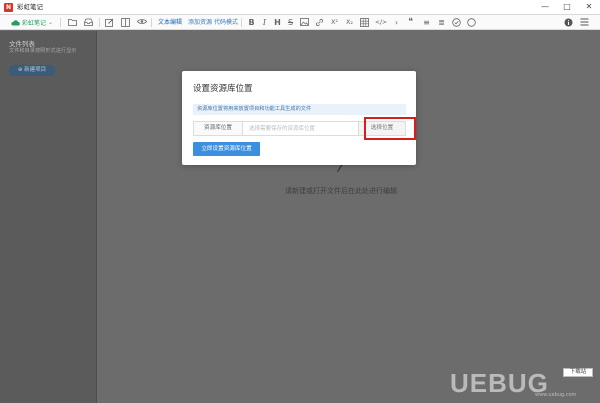 The height and width of the screenshot is (403, 600). What do you see at coordinates (471, 22) in the screenshot?
I see `circle-icon` at bounding box center [471, 22].